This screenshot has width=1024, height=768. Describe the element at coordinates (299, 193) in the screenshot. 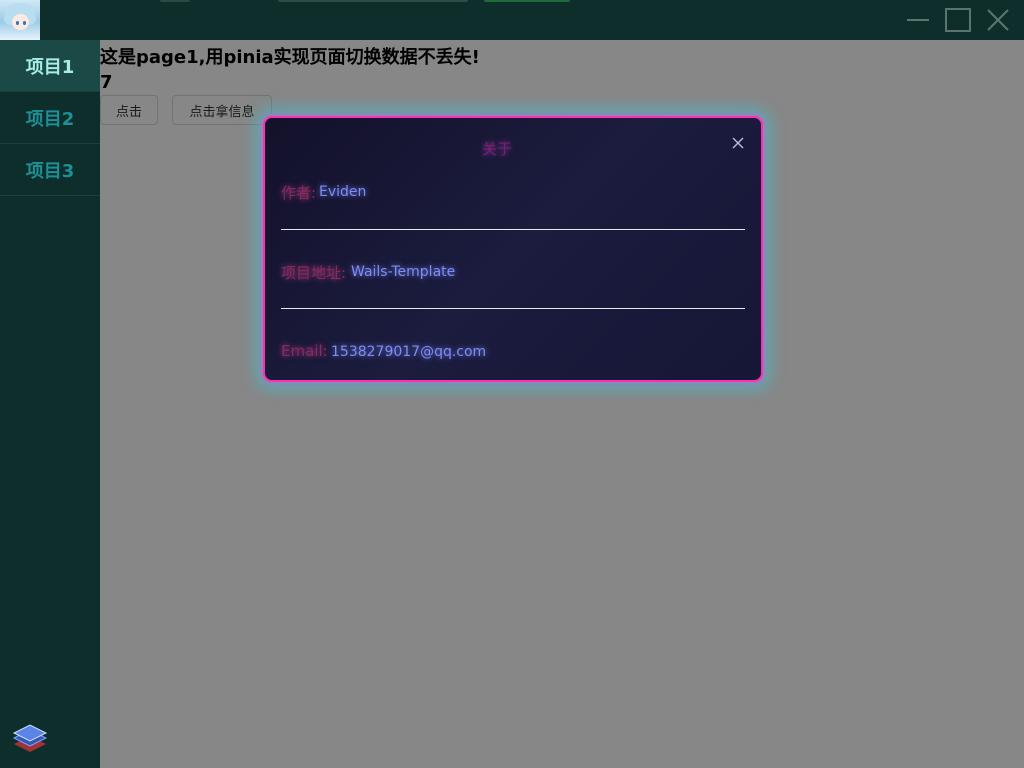

I see `author-label: 作者:` at that location.